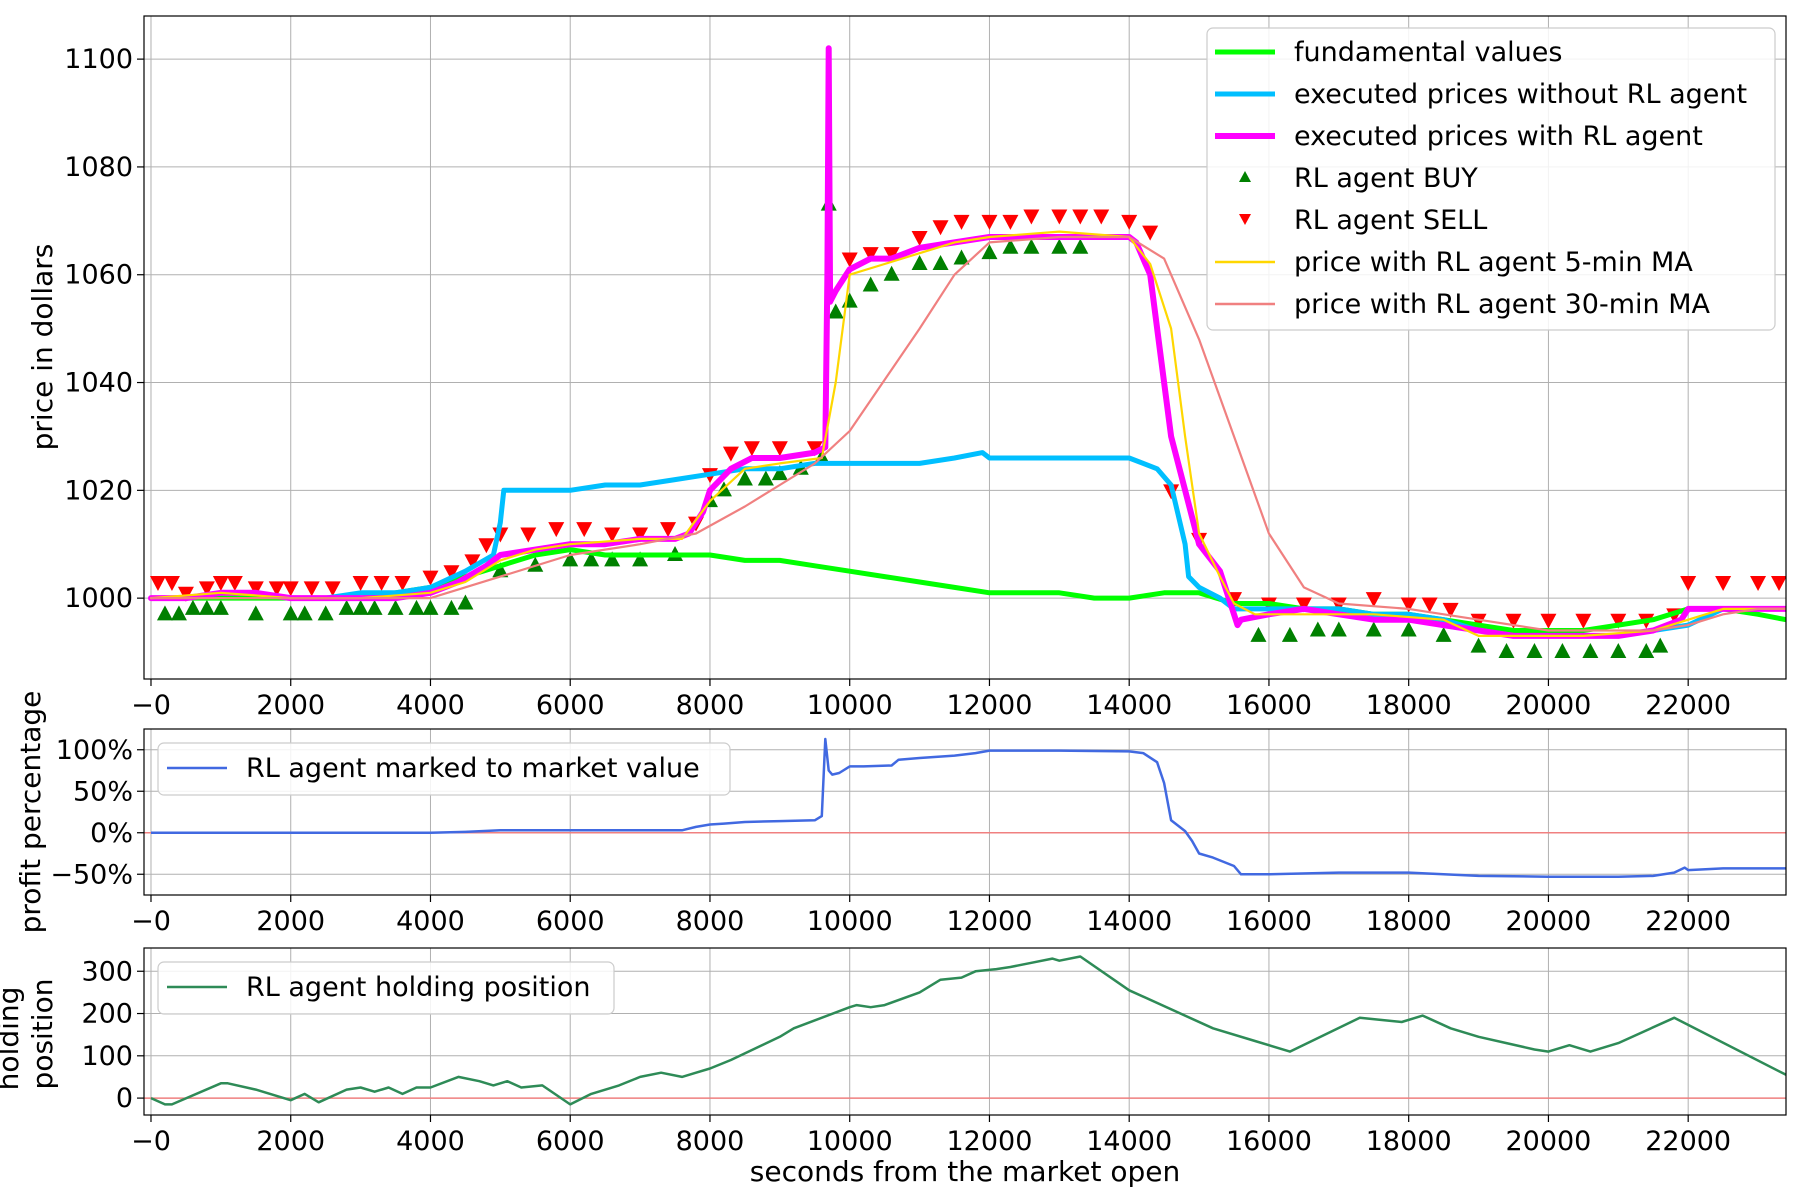  What do you see at coordinates (1498, 136) in the screenshot?
I see `legend-label-with-rl: executed prices with RL agent` at bounding box center [1498, 136].